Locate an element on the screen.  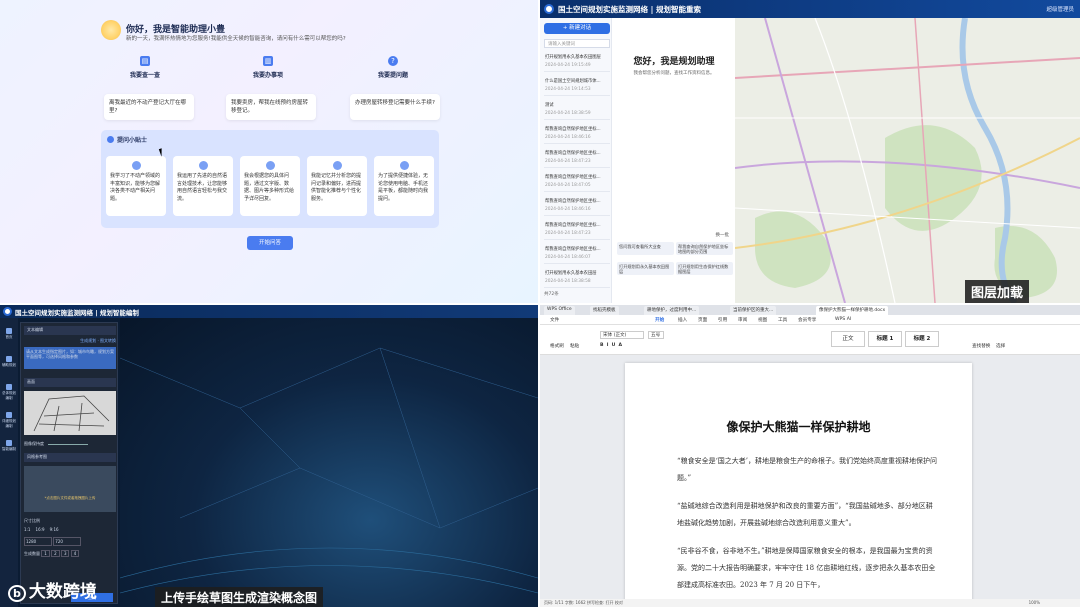
menu-item: 插入 is located at coordinates (682, 320).